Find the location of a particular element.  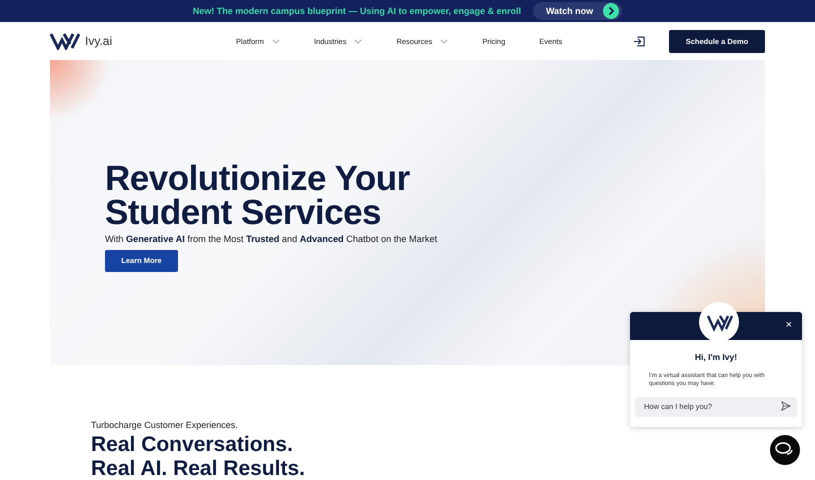

announcement-text: New! The modern campus blueprint — Using AI to empower, engage & enroll is located at coordinates (357, 11).